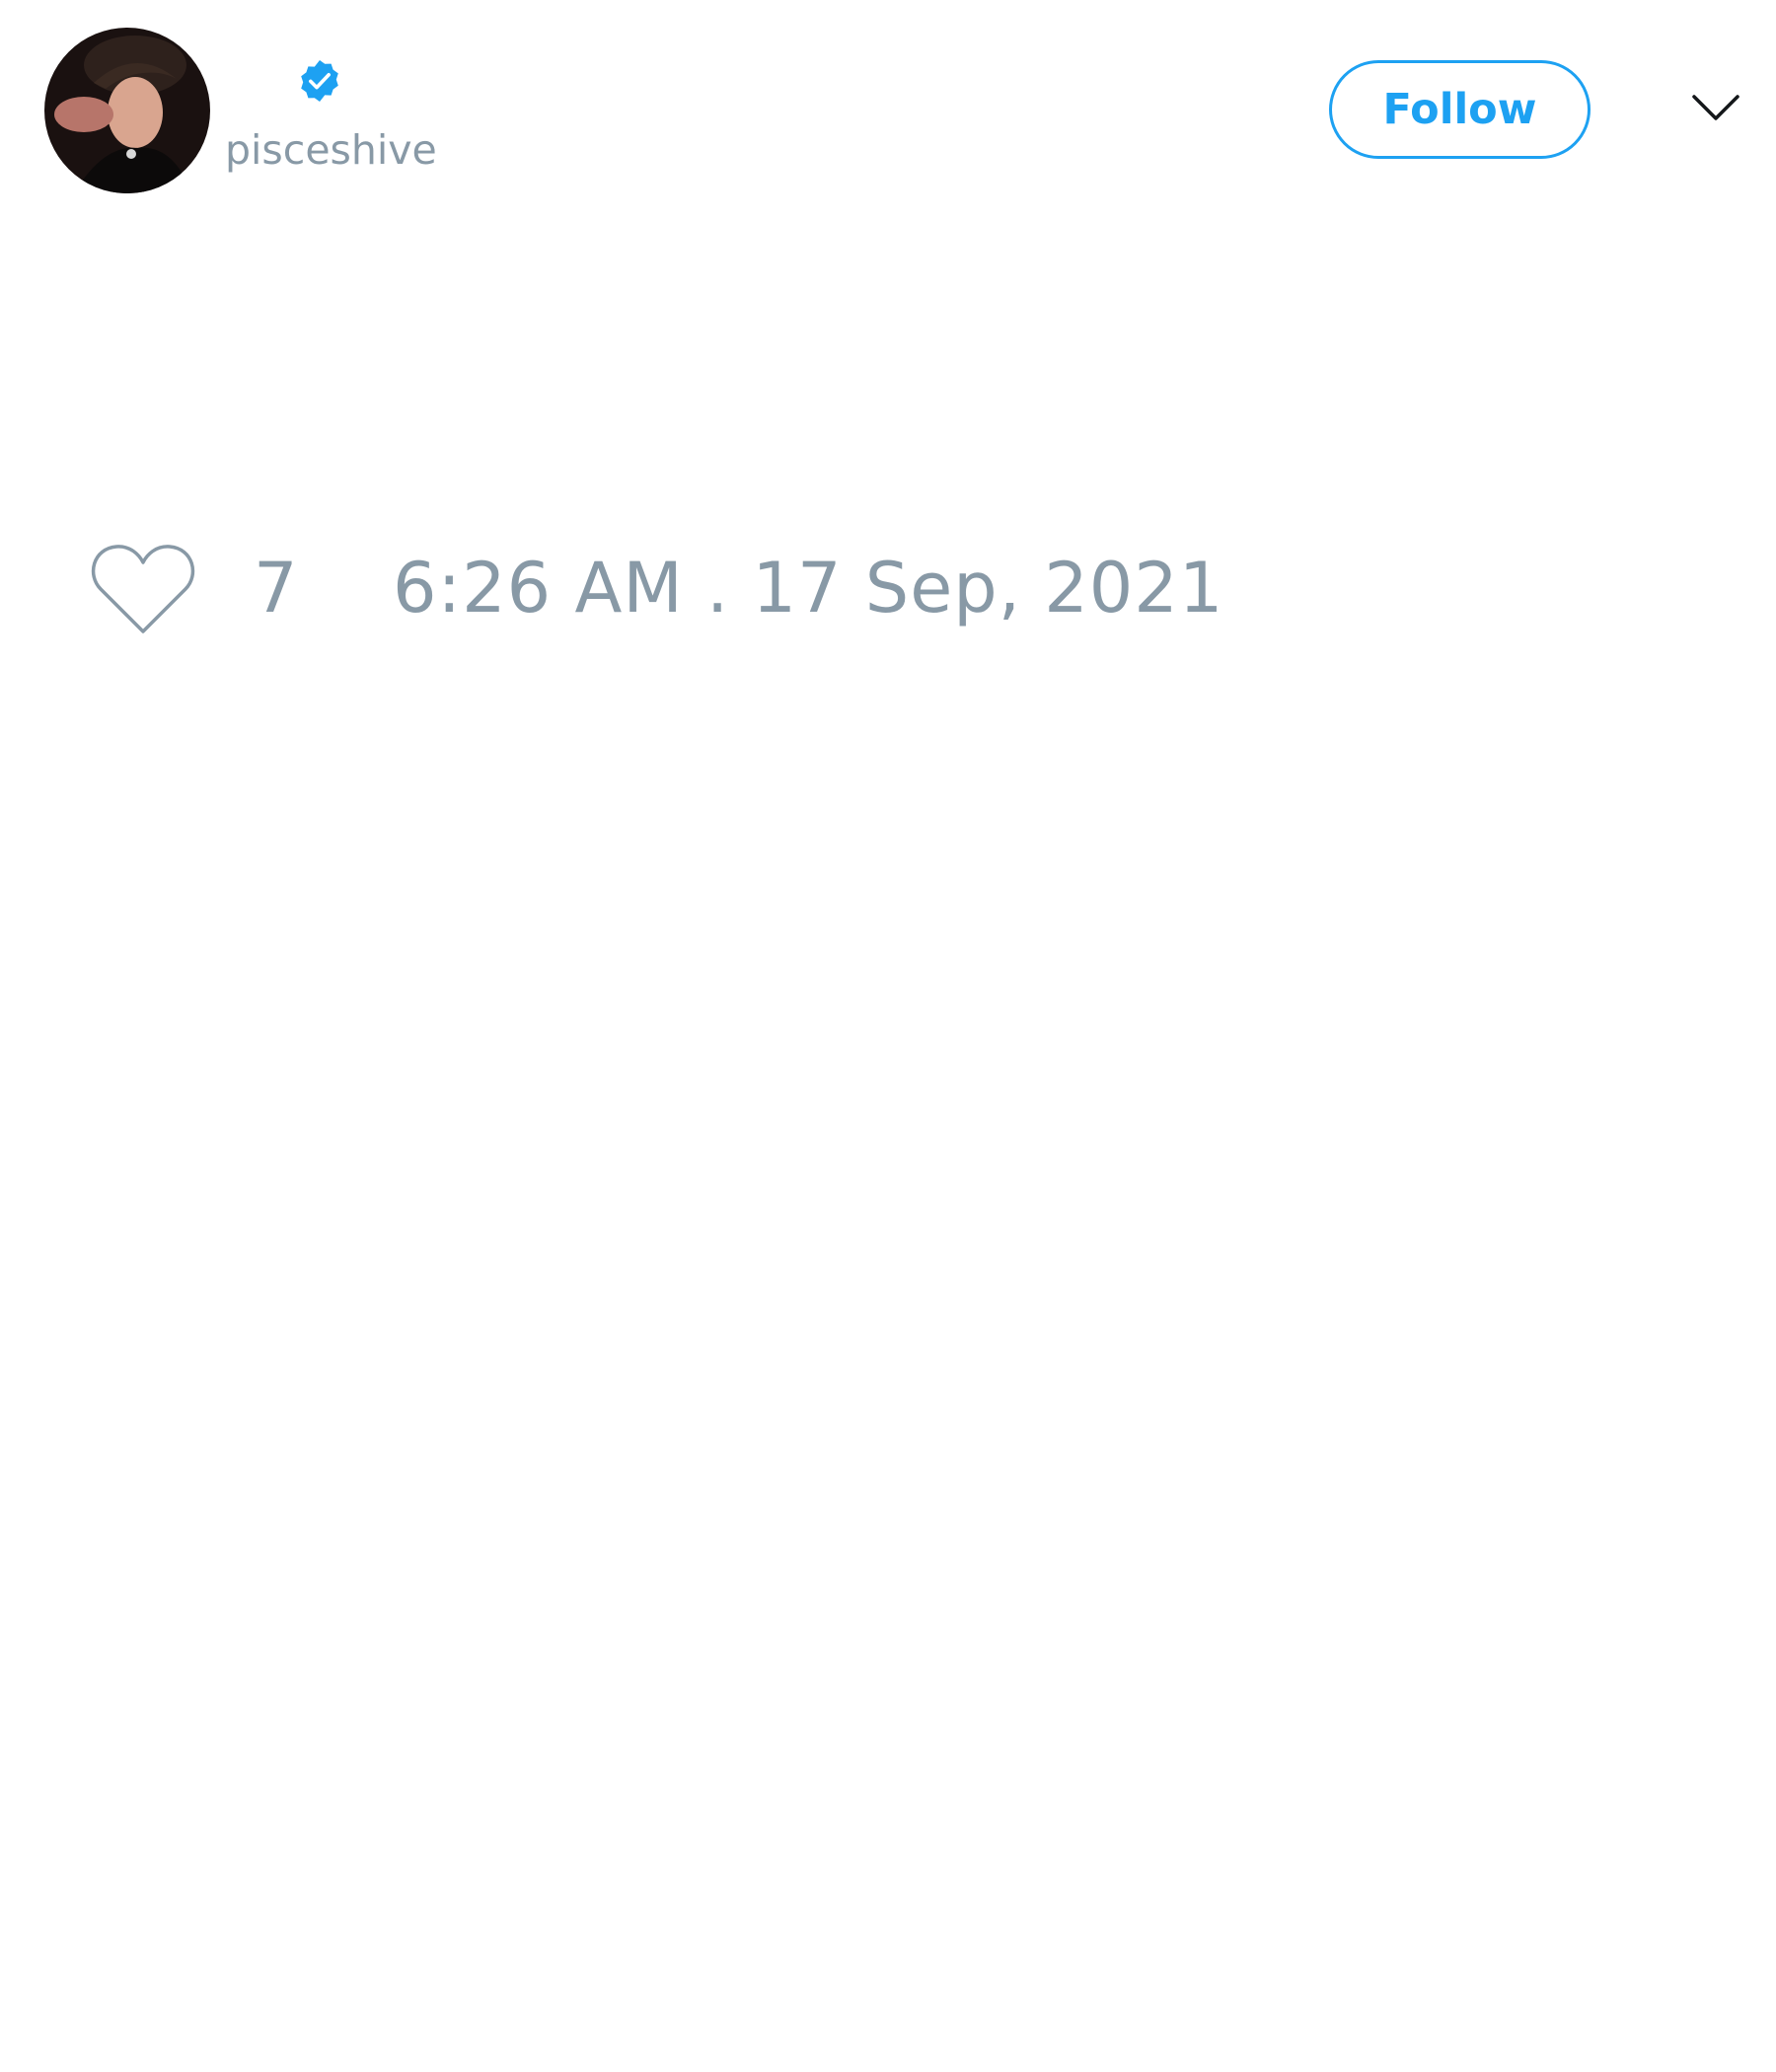  Describe the element at coordinates (808, 588) in the screenshot. I see `tweet-timestamp: 6:26 AM . 17 Sep, 2021` at that location.